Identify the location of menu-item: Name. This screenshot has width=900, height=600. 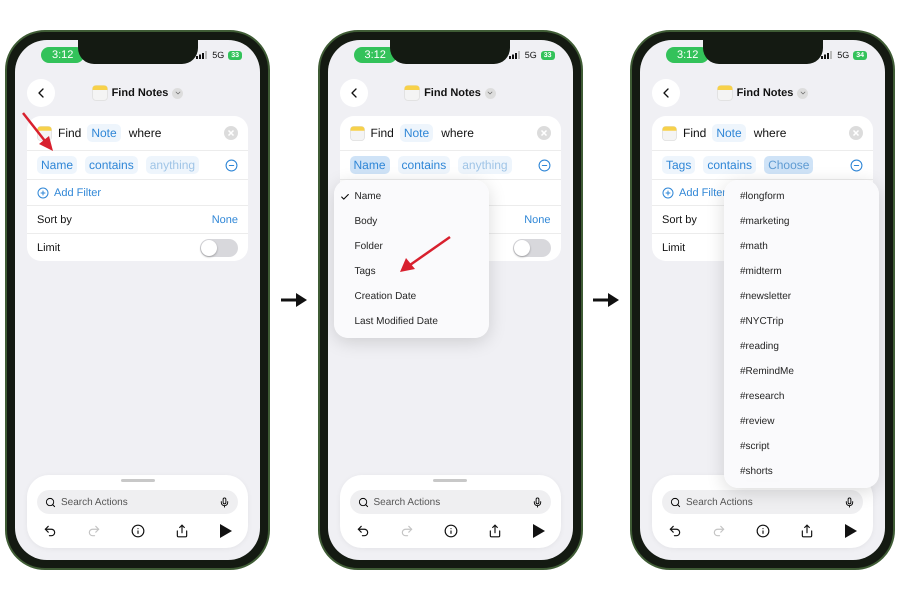
(411, 196).